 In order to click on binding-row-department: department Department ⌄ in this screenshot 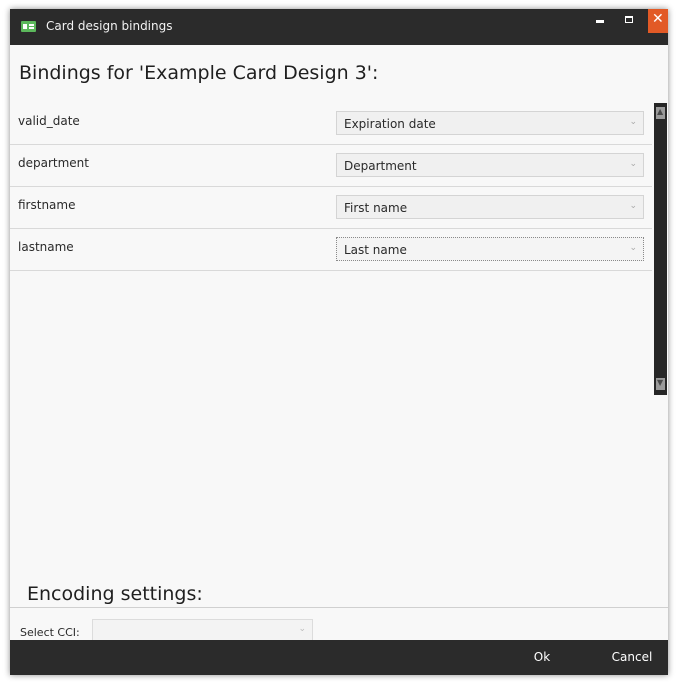, I will do `click(331, 166)`.